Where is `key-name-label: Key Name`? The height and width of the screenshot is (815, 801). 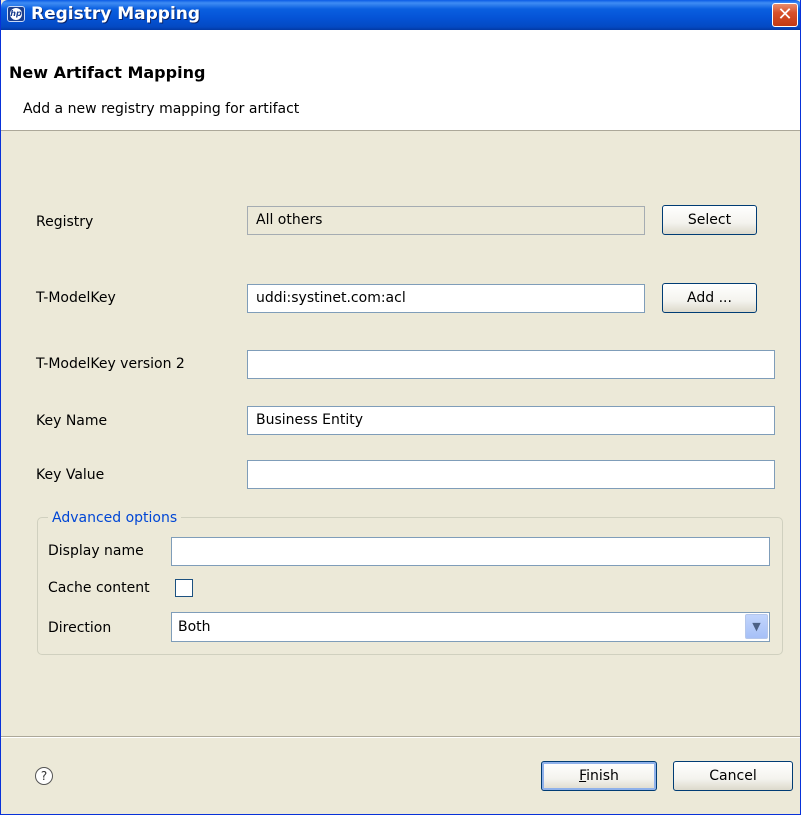
key-name-label: Key Name is located at coordinates (72, 421).